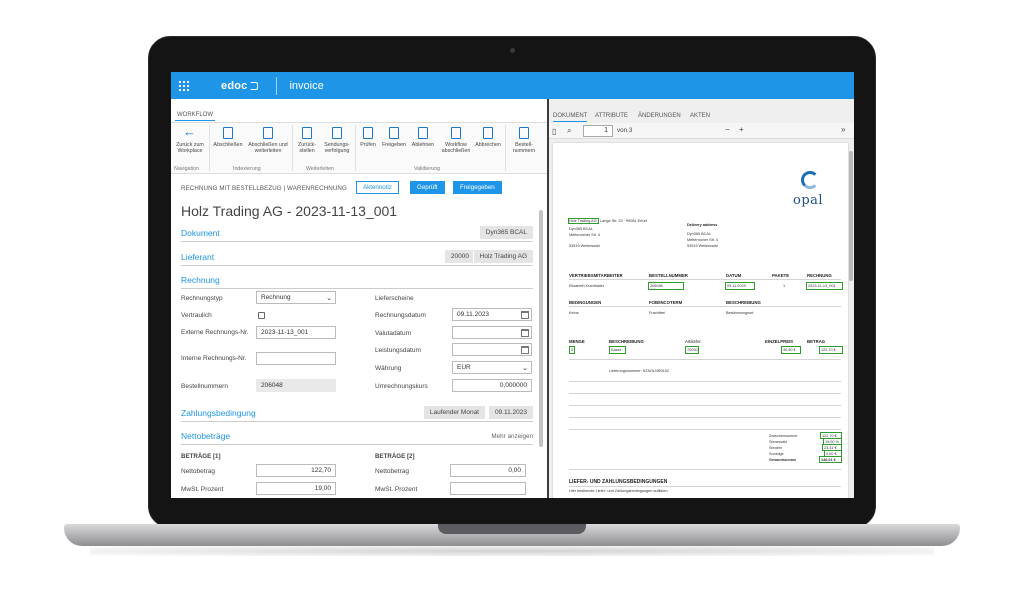 The height and width of the screenshot is (589, 1024). I want to click on net-amount-2-input: 0,00, so click(488, 470).